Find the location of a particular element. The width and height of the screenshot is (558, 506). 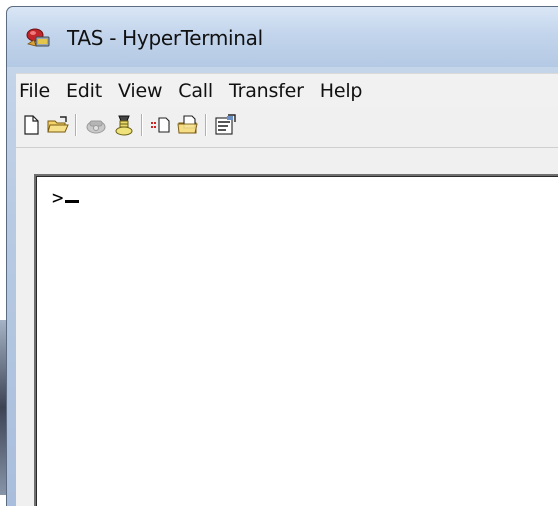

toolbar is located at coordinates (287, 127).